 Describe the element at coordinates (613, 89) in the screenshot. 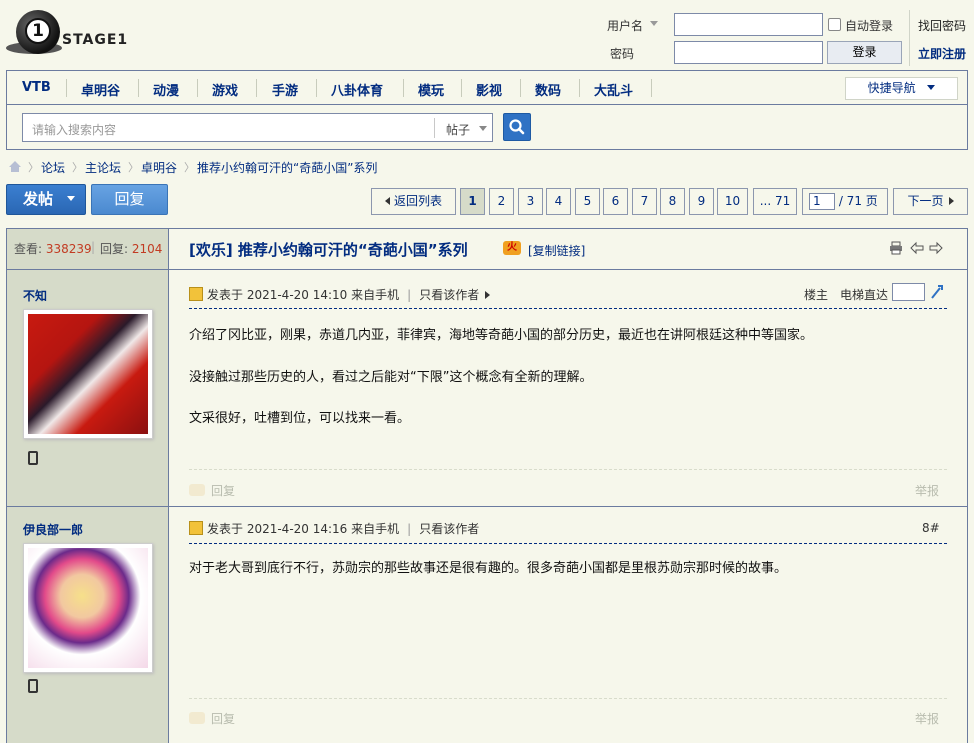

I see `nav-item-brawl: 大乱斗` at that location.